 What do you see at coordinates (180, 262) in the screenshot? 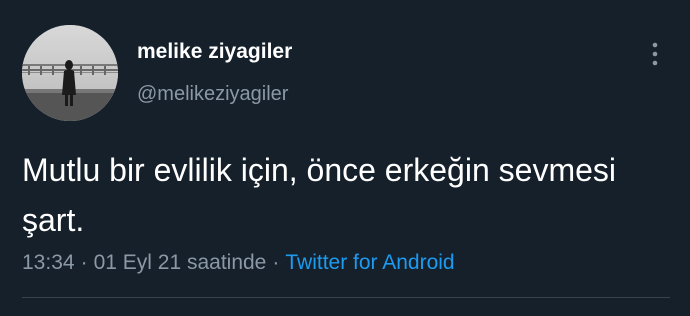
I see `tweet-date: 01 Eyl 21 saatinde` at bounding box center [180, 262].